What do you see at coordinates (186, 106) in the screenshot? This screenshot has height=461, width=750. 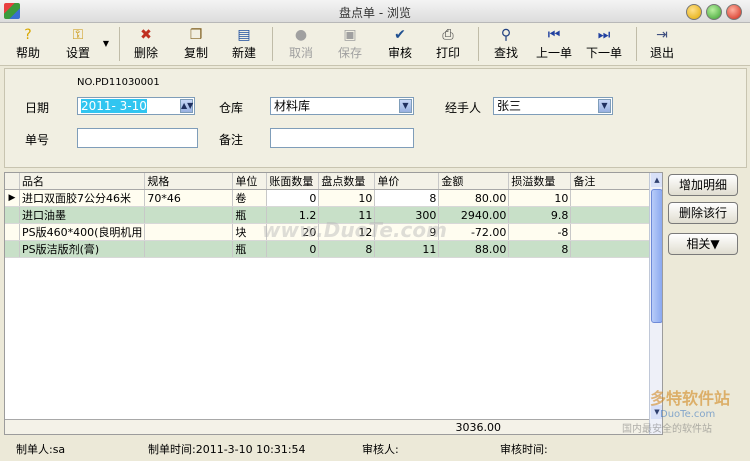 I see `spinner-icon: ▲▼` at bounding box center [186, 106].